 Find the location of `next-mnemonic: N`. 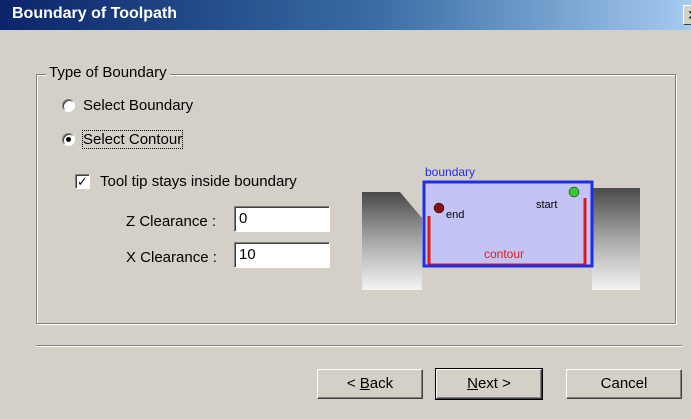

next-mnemonic: N is located at coordinates (472, 383).